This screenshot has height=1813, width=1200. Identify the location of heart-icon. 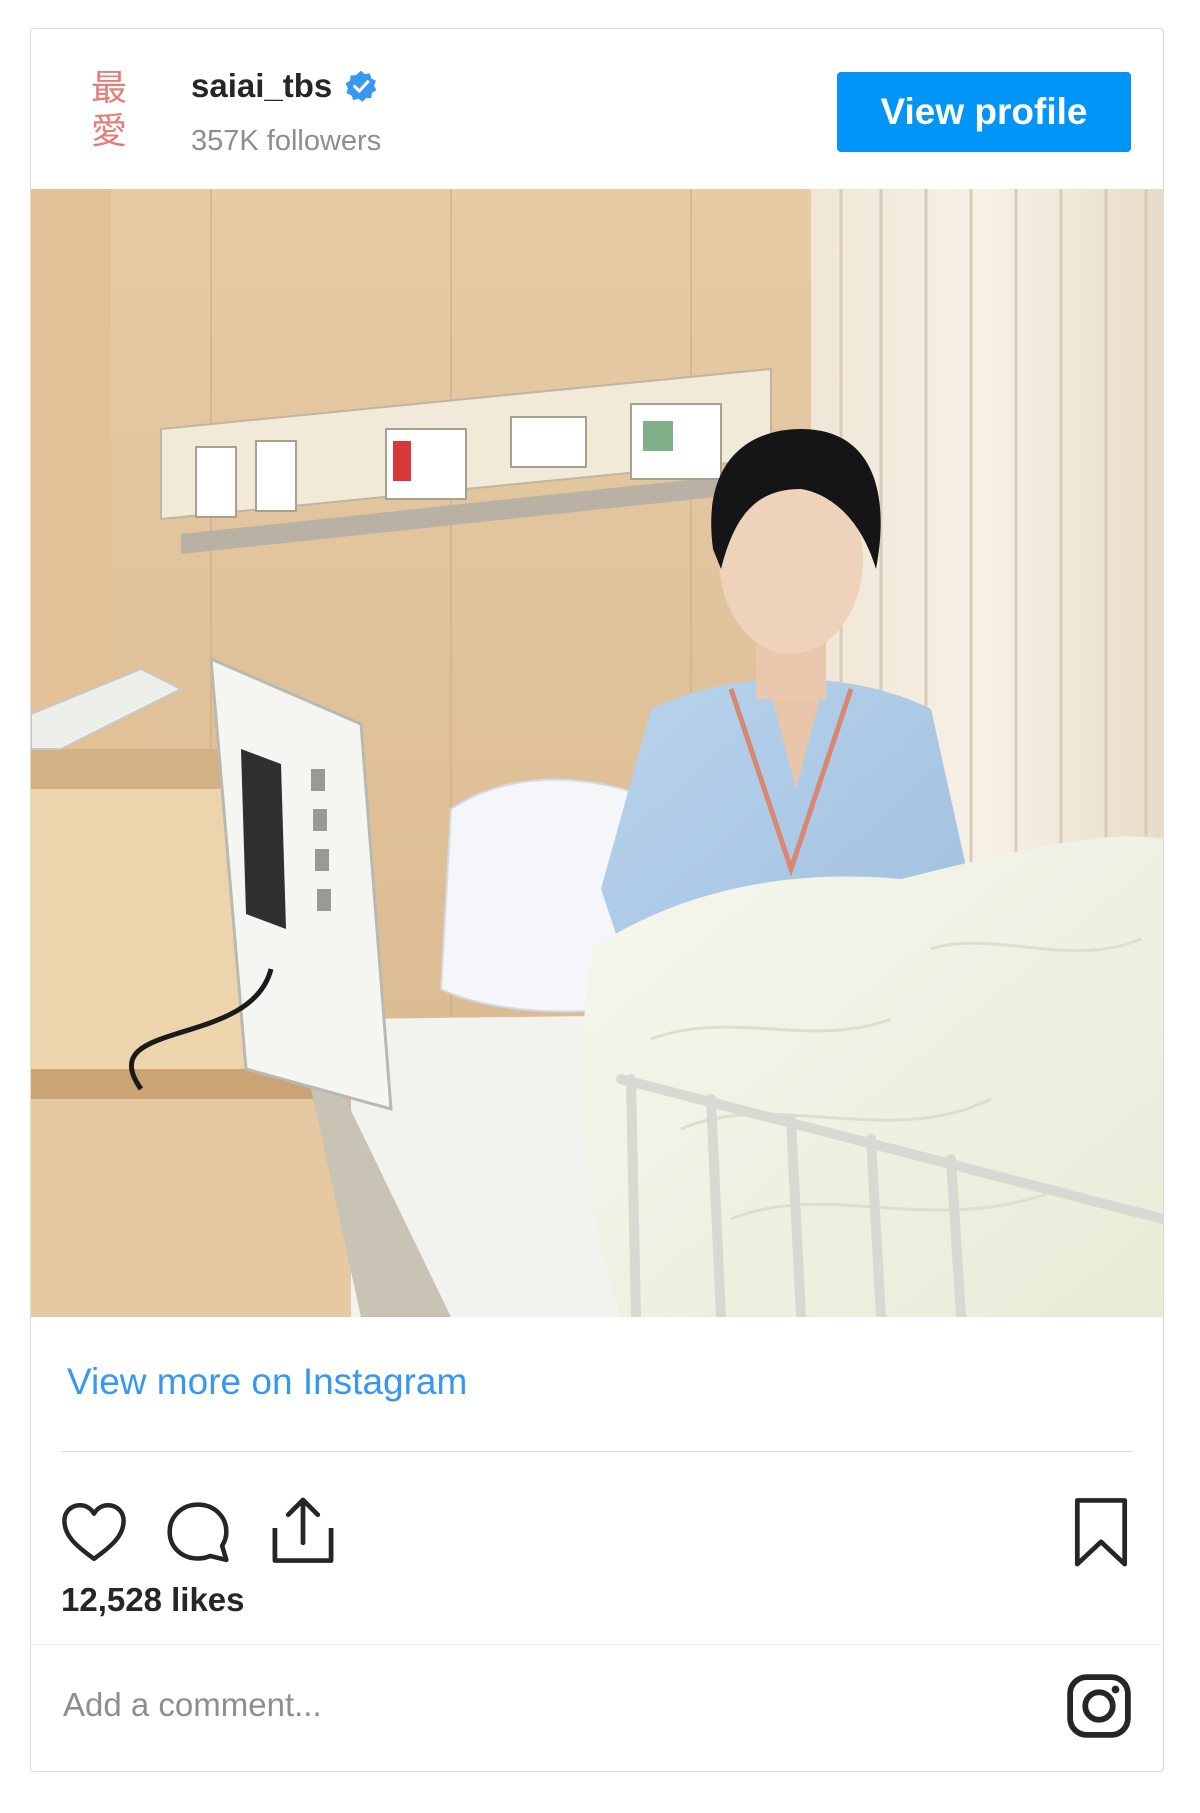
(94, 1532).